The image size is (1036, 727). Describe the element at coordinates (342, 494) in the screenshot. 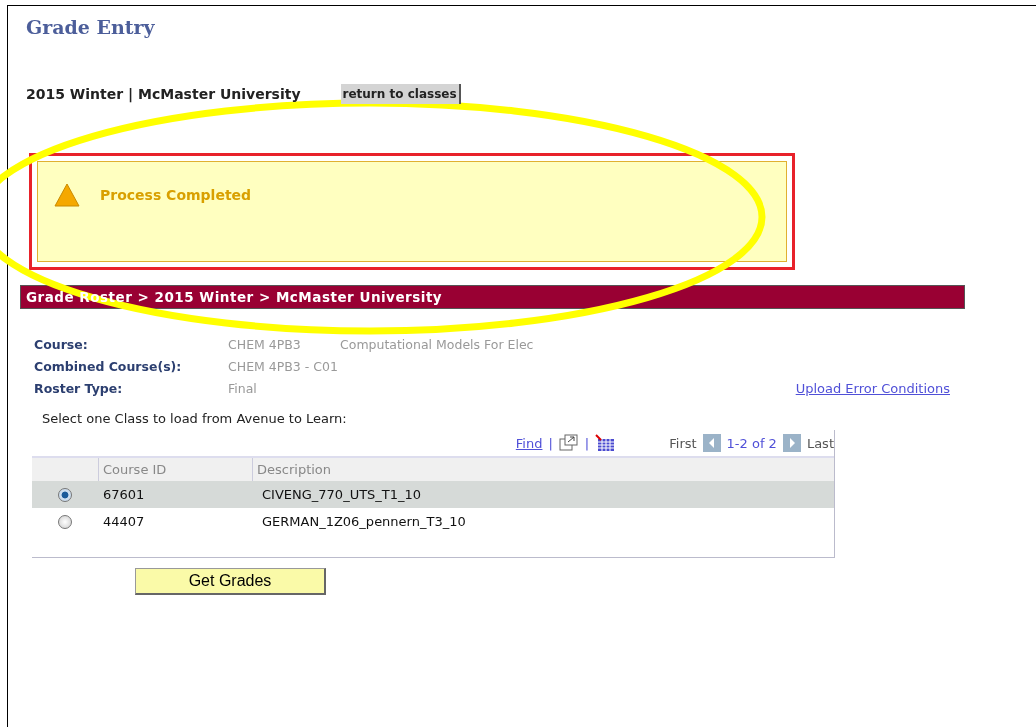

I see `table-cell-text: CIVENG_770_UTS_T1_10` at that location.